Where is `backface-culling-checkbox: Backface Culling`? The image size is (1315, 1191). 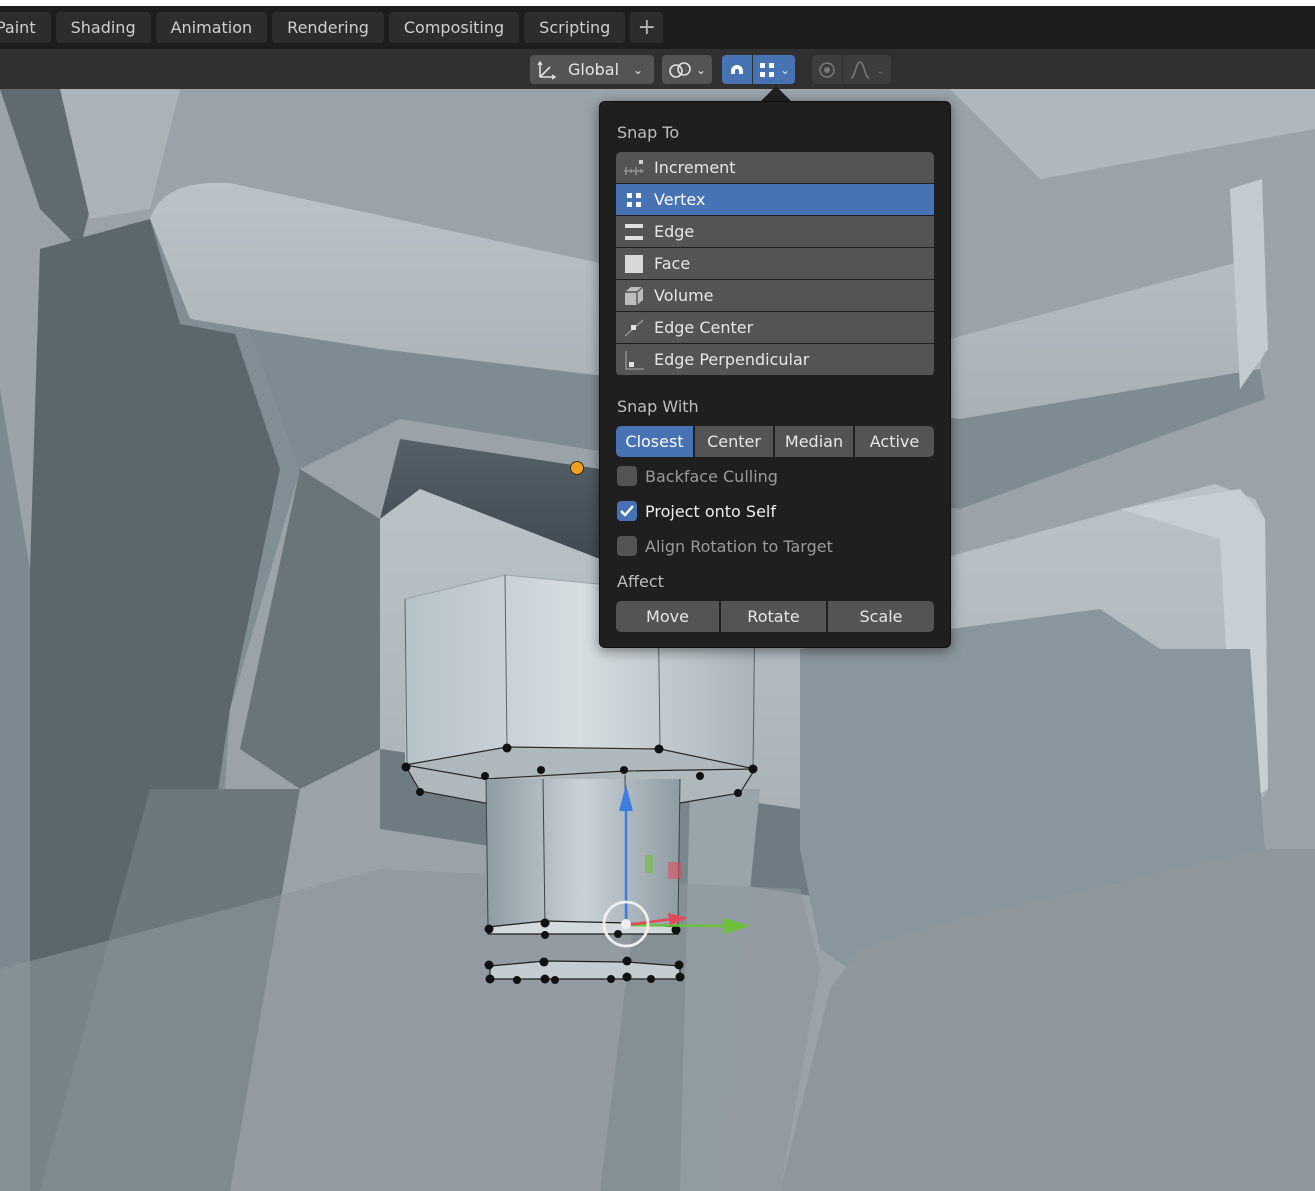 backface-culling-checkbox: Backface Culling is located at coordinates (697, 476).